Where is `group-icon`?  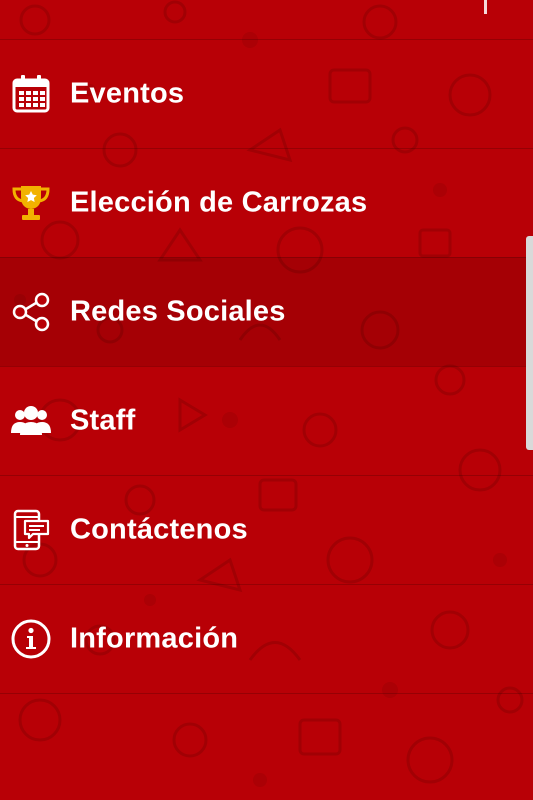 group-icon is located at coordinates (31, 421).